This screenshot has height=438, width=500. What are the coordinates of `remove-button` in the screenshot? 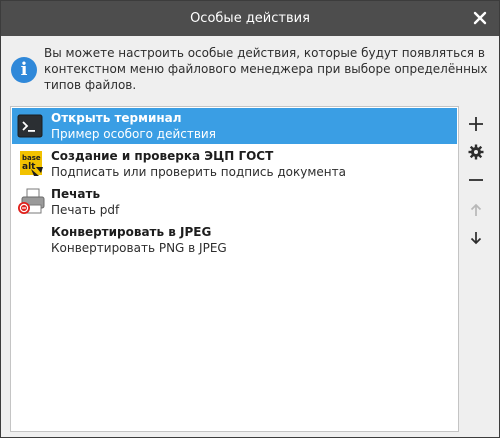 It's located at (476, 180).